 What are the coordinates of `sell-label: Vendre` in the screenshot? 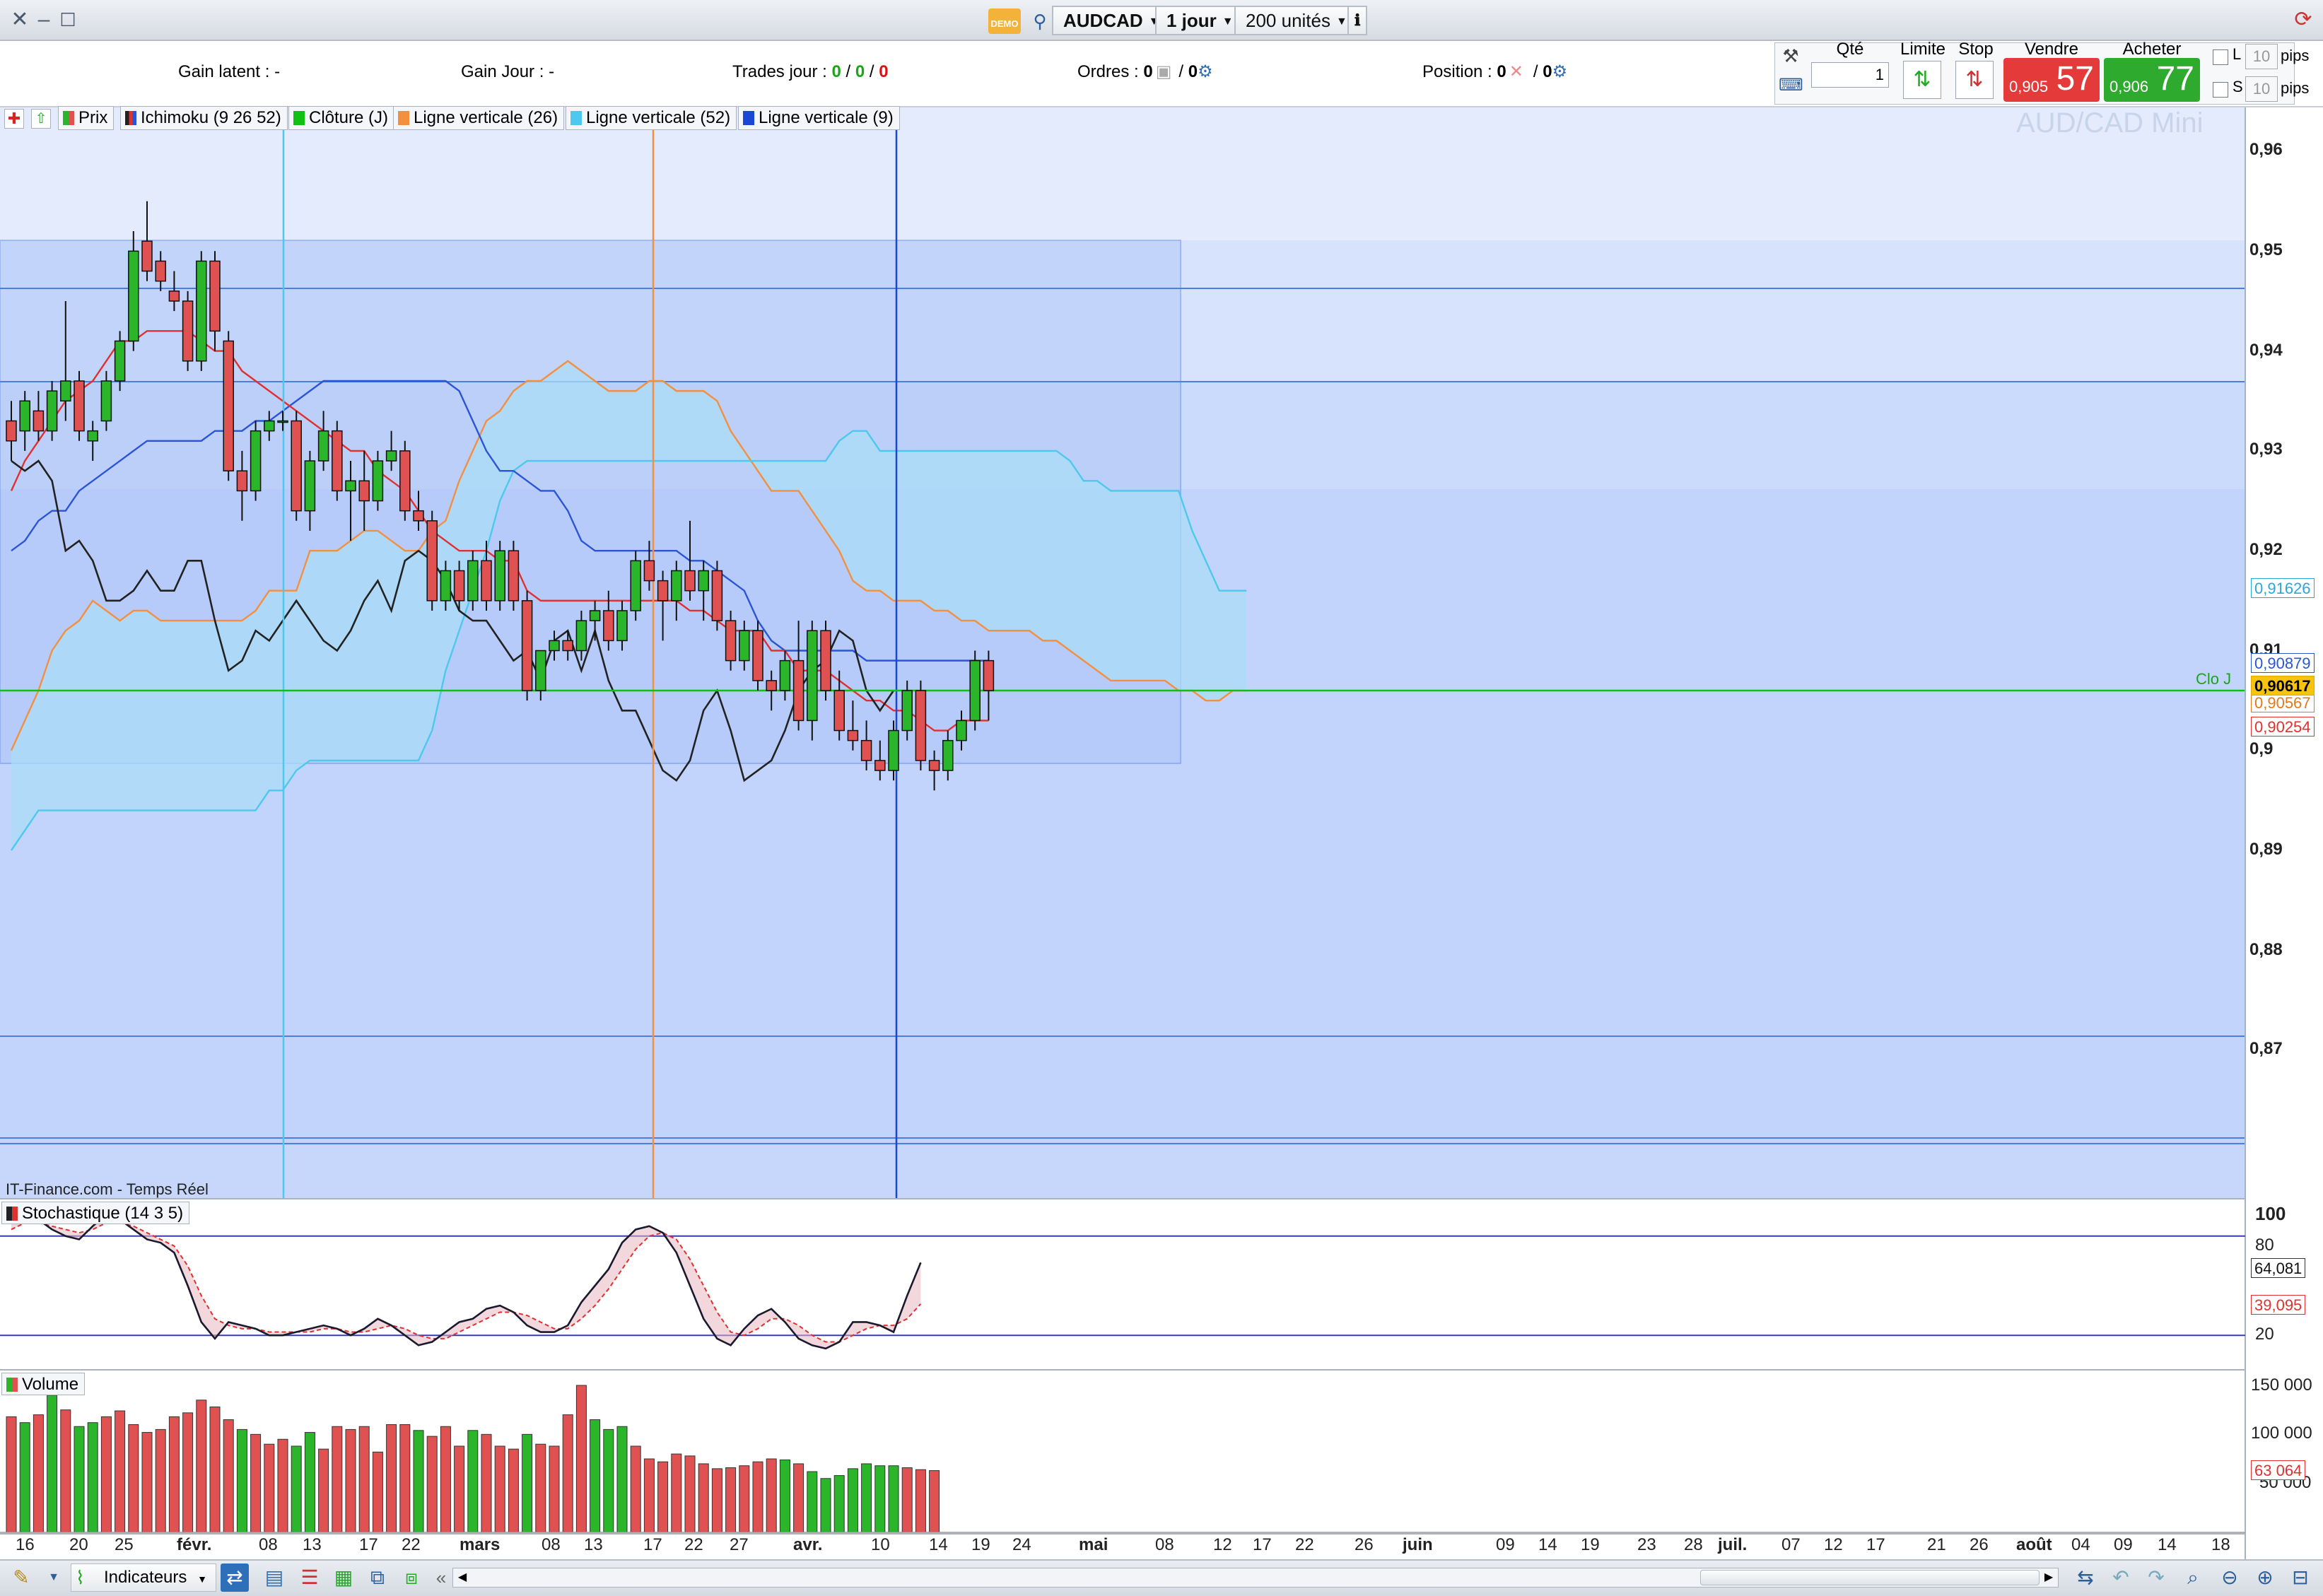 It's located at (2051, 49).